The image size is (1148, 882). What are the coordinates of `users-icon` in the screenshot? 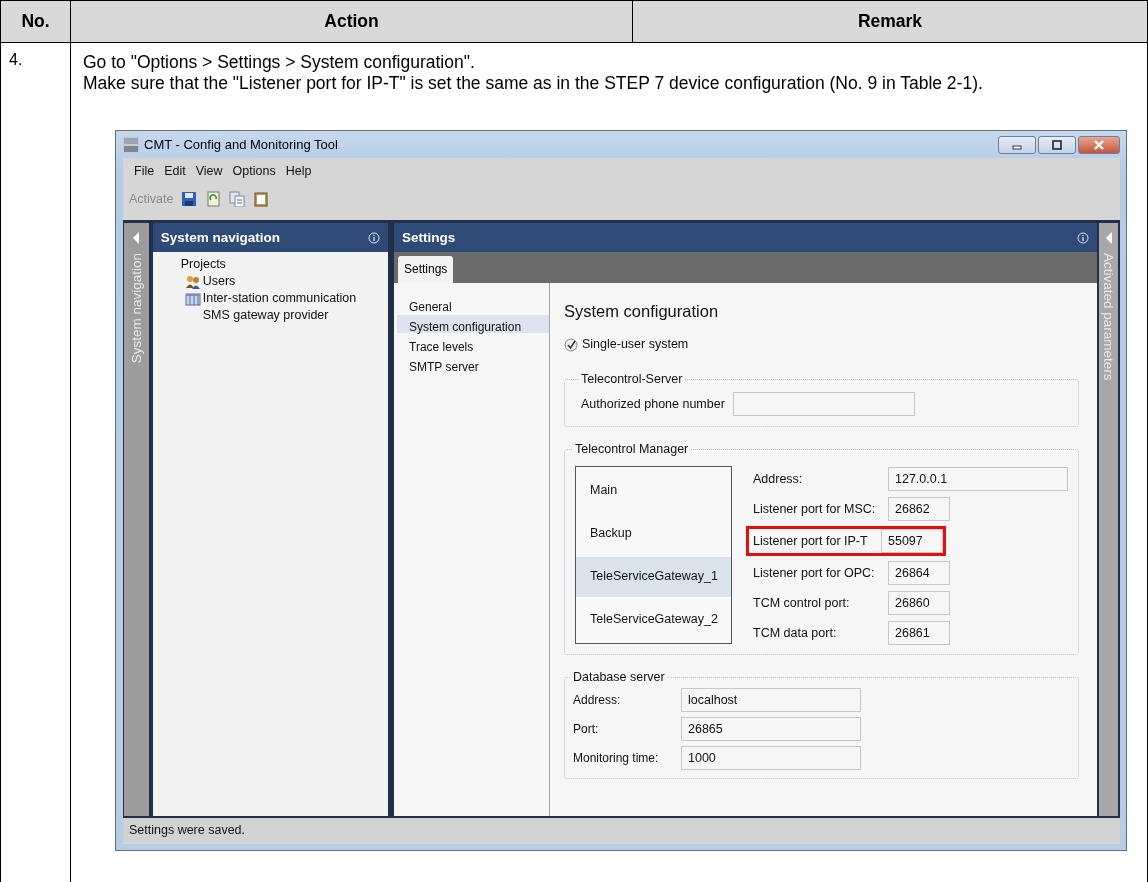 It's located at (192, 281).